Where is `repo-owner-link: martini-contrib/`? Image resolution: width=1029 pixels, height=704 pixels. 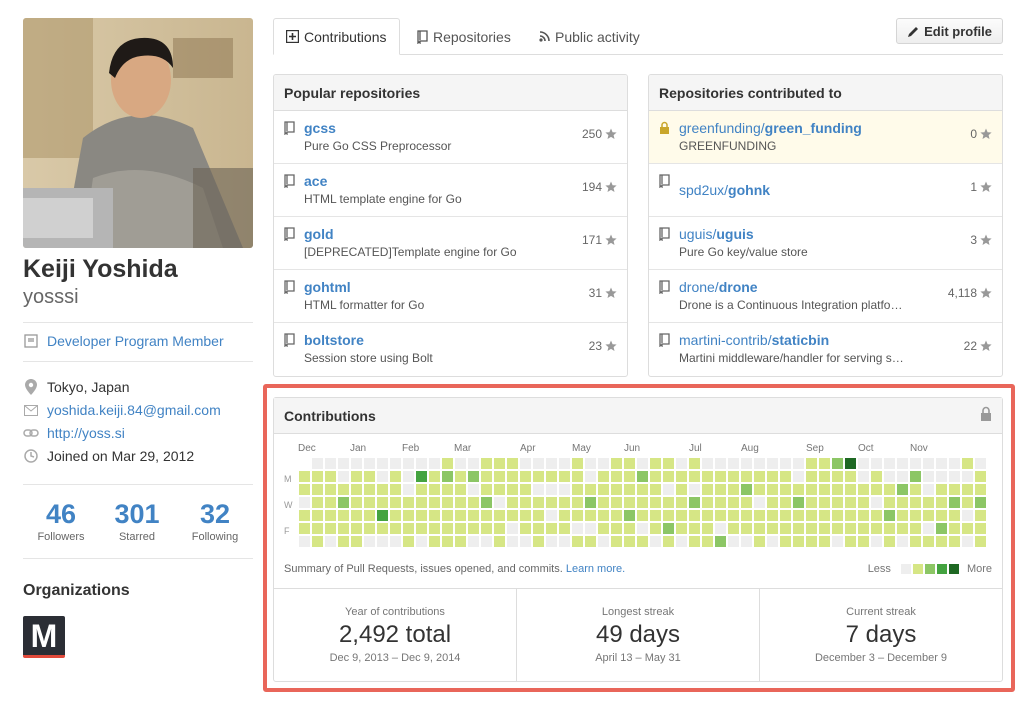 repo-owner-link: martini-contrib/ is located at coordinates (725, 340).